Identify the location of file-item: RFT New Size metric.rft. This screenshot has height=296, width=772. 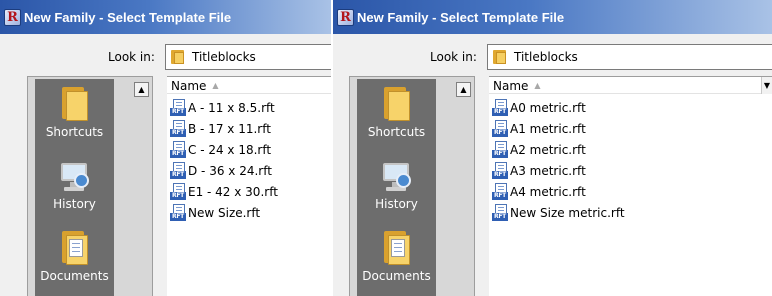
(558, 212).